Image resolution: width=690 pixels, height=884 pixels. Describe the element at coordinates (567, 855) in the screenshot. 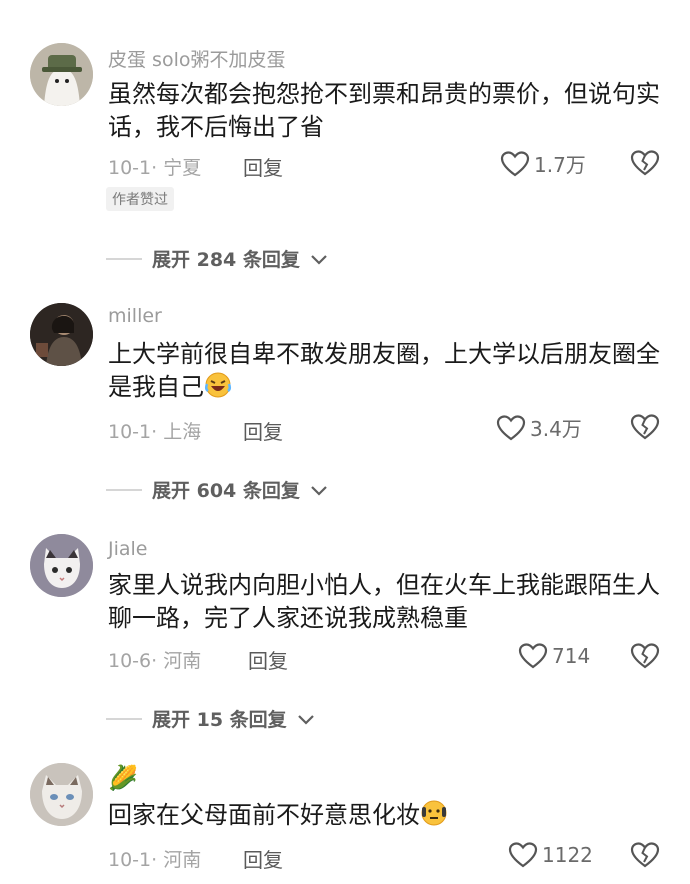

I see `like-count: 1122` at that location.